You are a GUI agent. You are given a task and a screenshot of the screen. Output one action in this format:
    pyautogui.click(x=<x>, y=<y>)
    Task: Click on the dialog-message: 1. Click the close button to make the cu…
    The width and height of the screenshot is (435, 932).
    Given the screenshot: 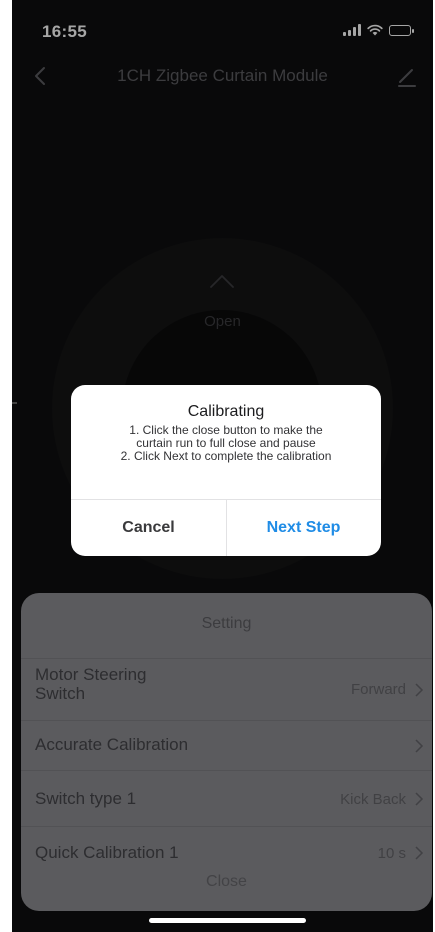 What is the action you would take?
    pyautogui.click(x=226, y=443)
    